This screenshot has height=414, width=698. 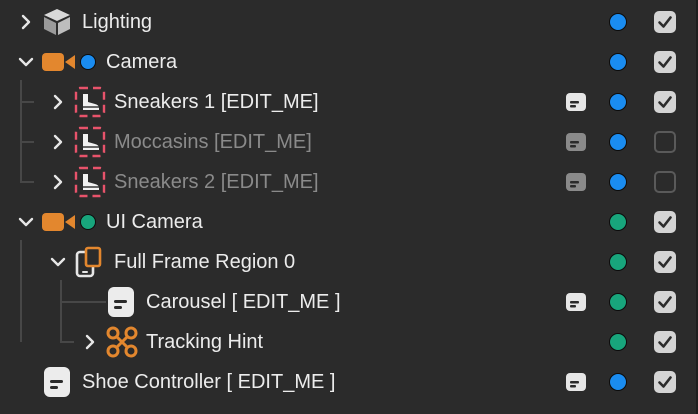 What do you see at coordinates (348, 102) in the screenshot?
I see `tree-row-sneakers-1: Sneakers 1 [EDIT_ME]` at bounding box center [348, 102].